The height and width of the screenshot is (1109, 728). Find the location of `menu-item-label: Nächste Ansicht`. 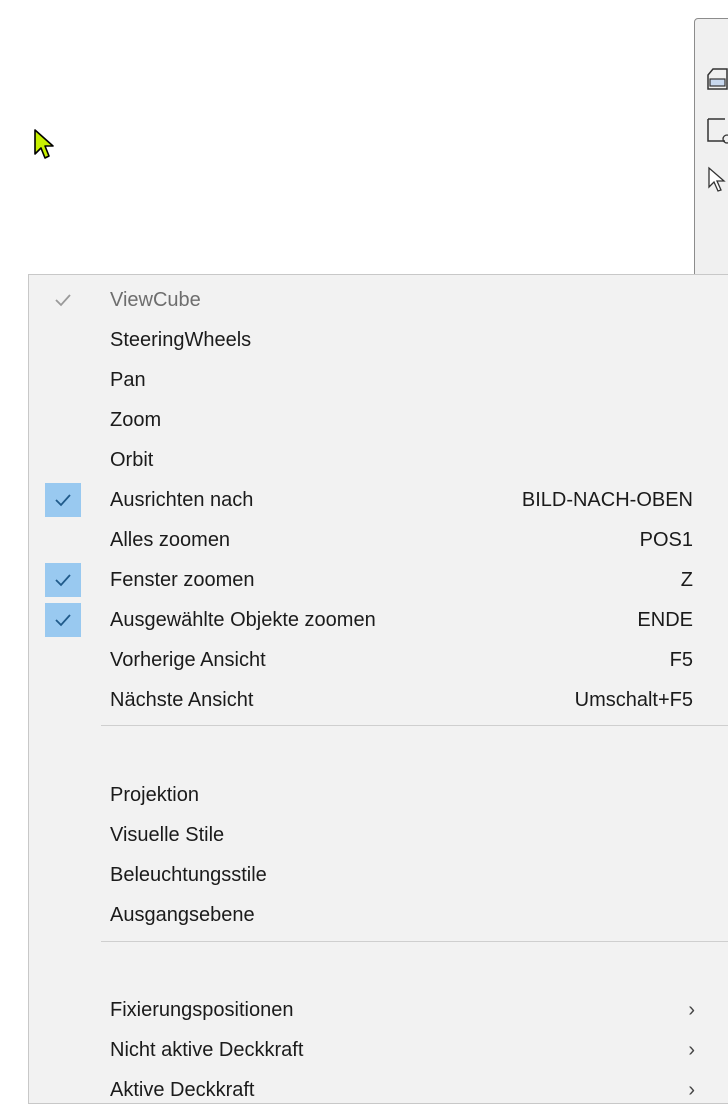

menu-item-label: Nächste Ansicht is located at coordinates (182, 700).